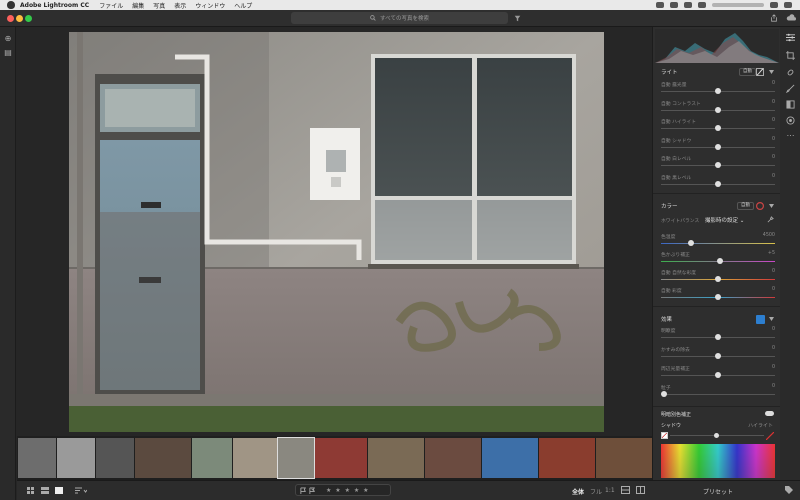 This screenshot has height=500, width=800. I want to click on library-icon: ▤, so click(8, 53).